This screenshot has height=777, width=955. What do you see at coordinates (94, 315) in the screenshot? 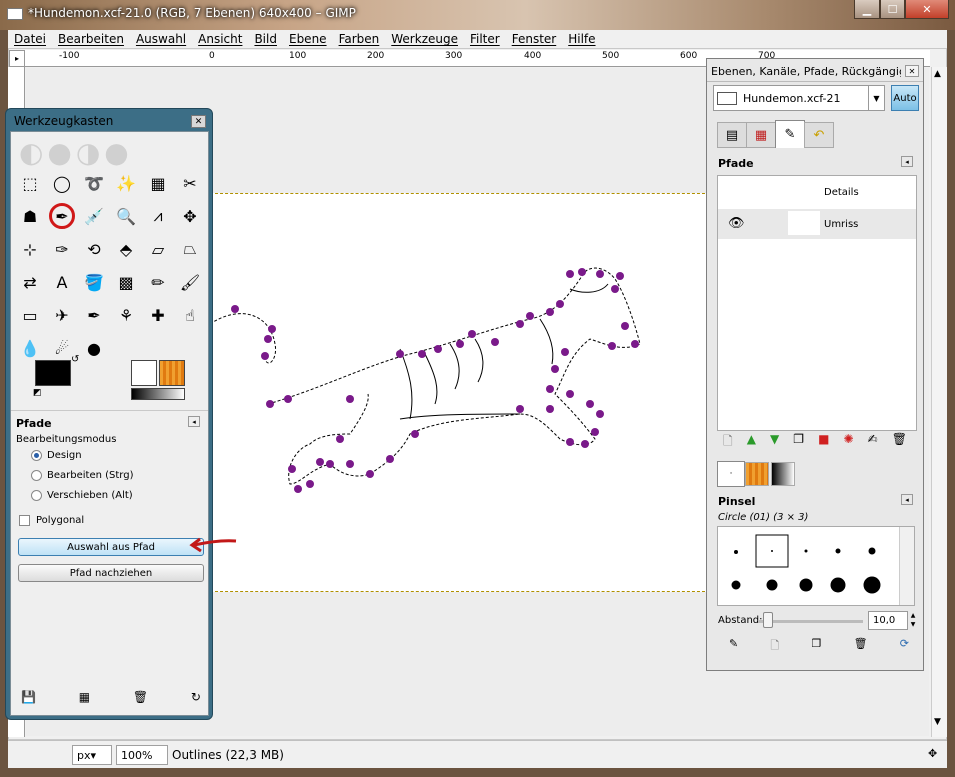
I see `ink-icon: ✒` at bounding box center [94, 315].